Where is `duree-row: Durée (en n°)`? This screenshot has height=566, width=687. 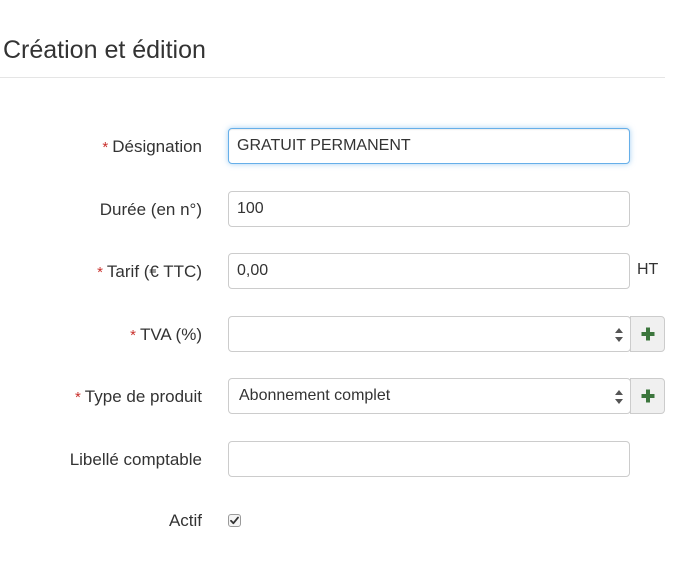 duree-row: Durée (en n°) is located at coordinates (343, 210).